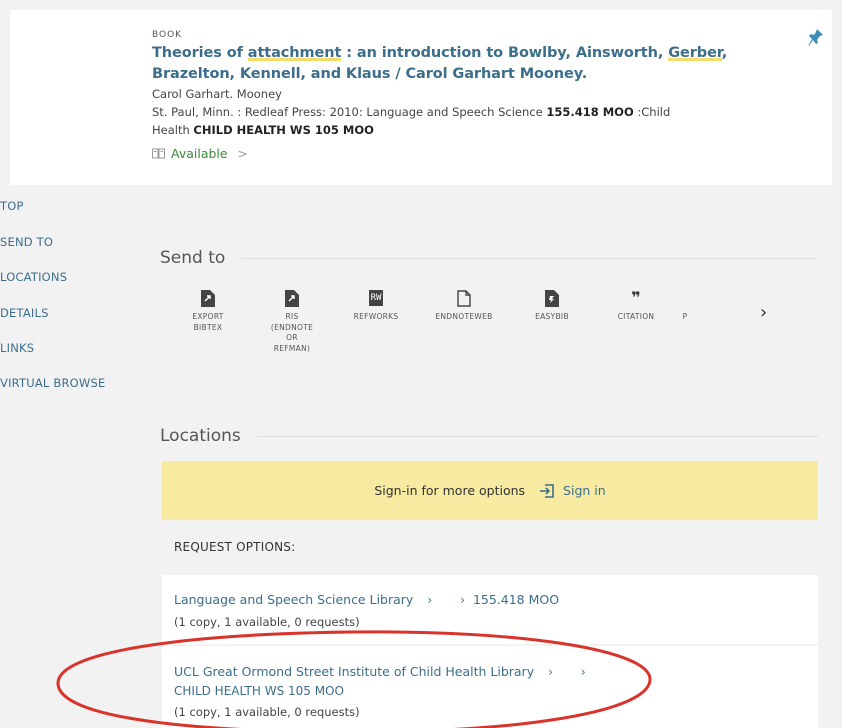 The image size is (842, 728). I want to click on refworks-icon: RW, so click(376, 298).